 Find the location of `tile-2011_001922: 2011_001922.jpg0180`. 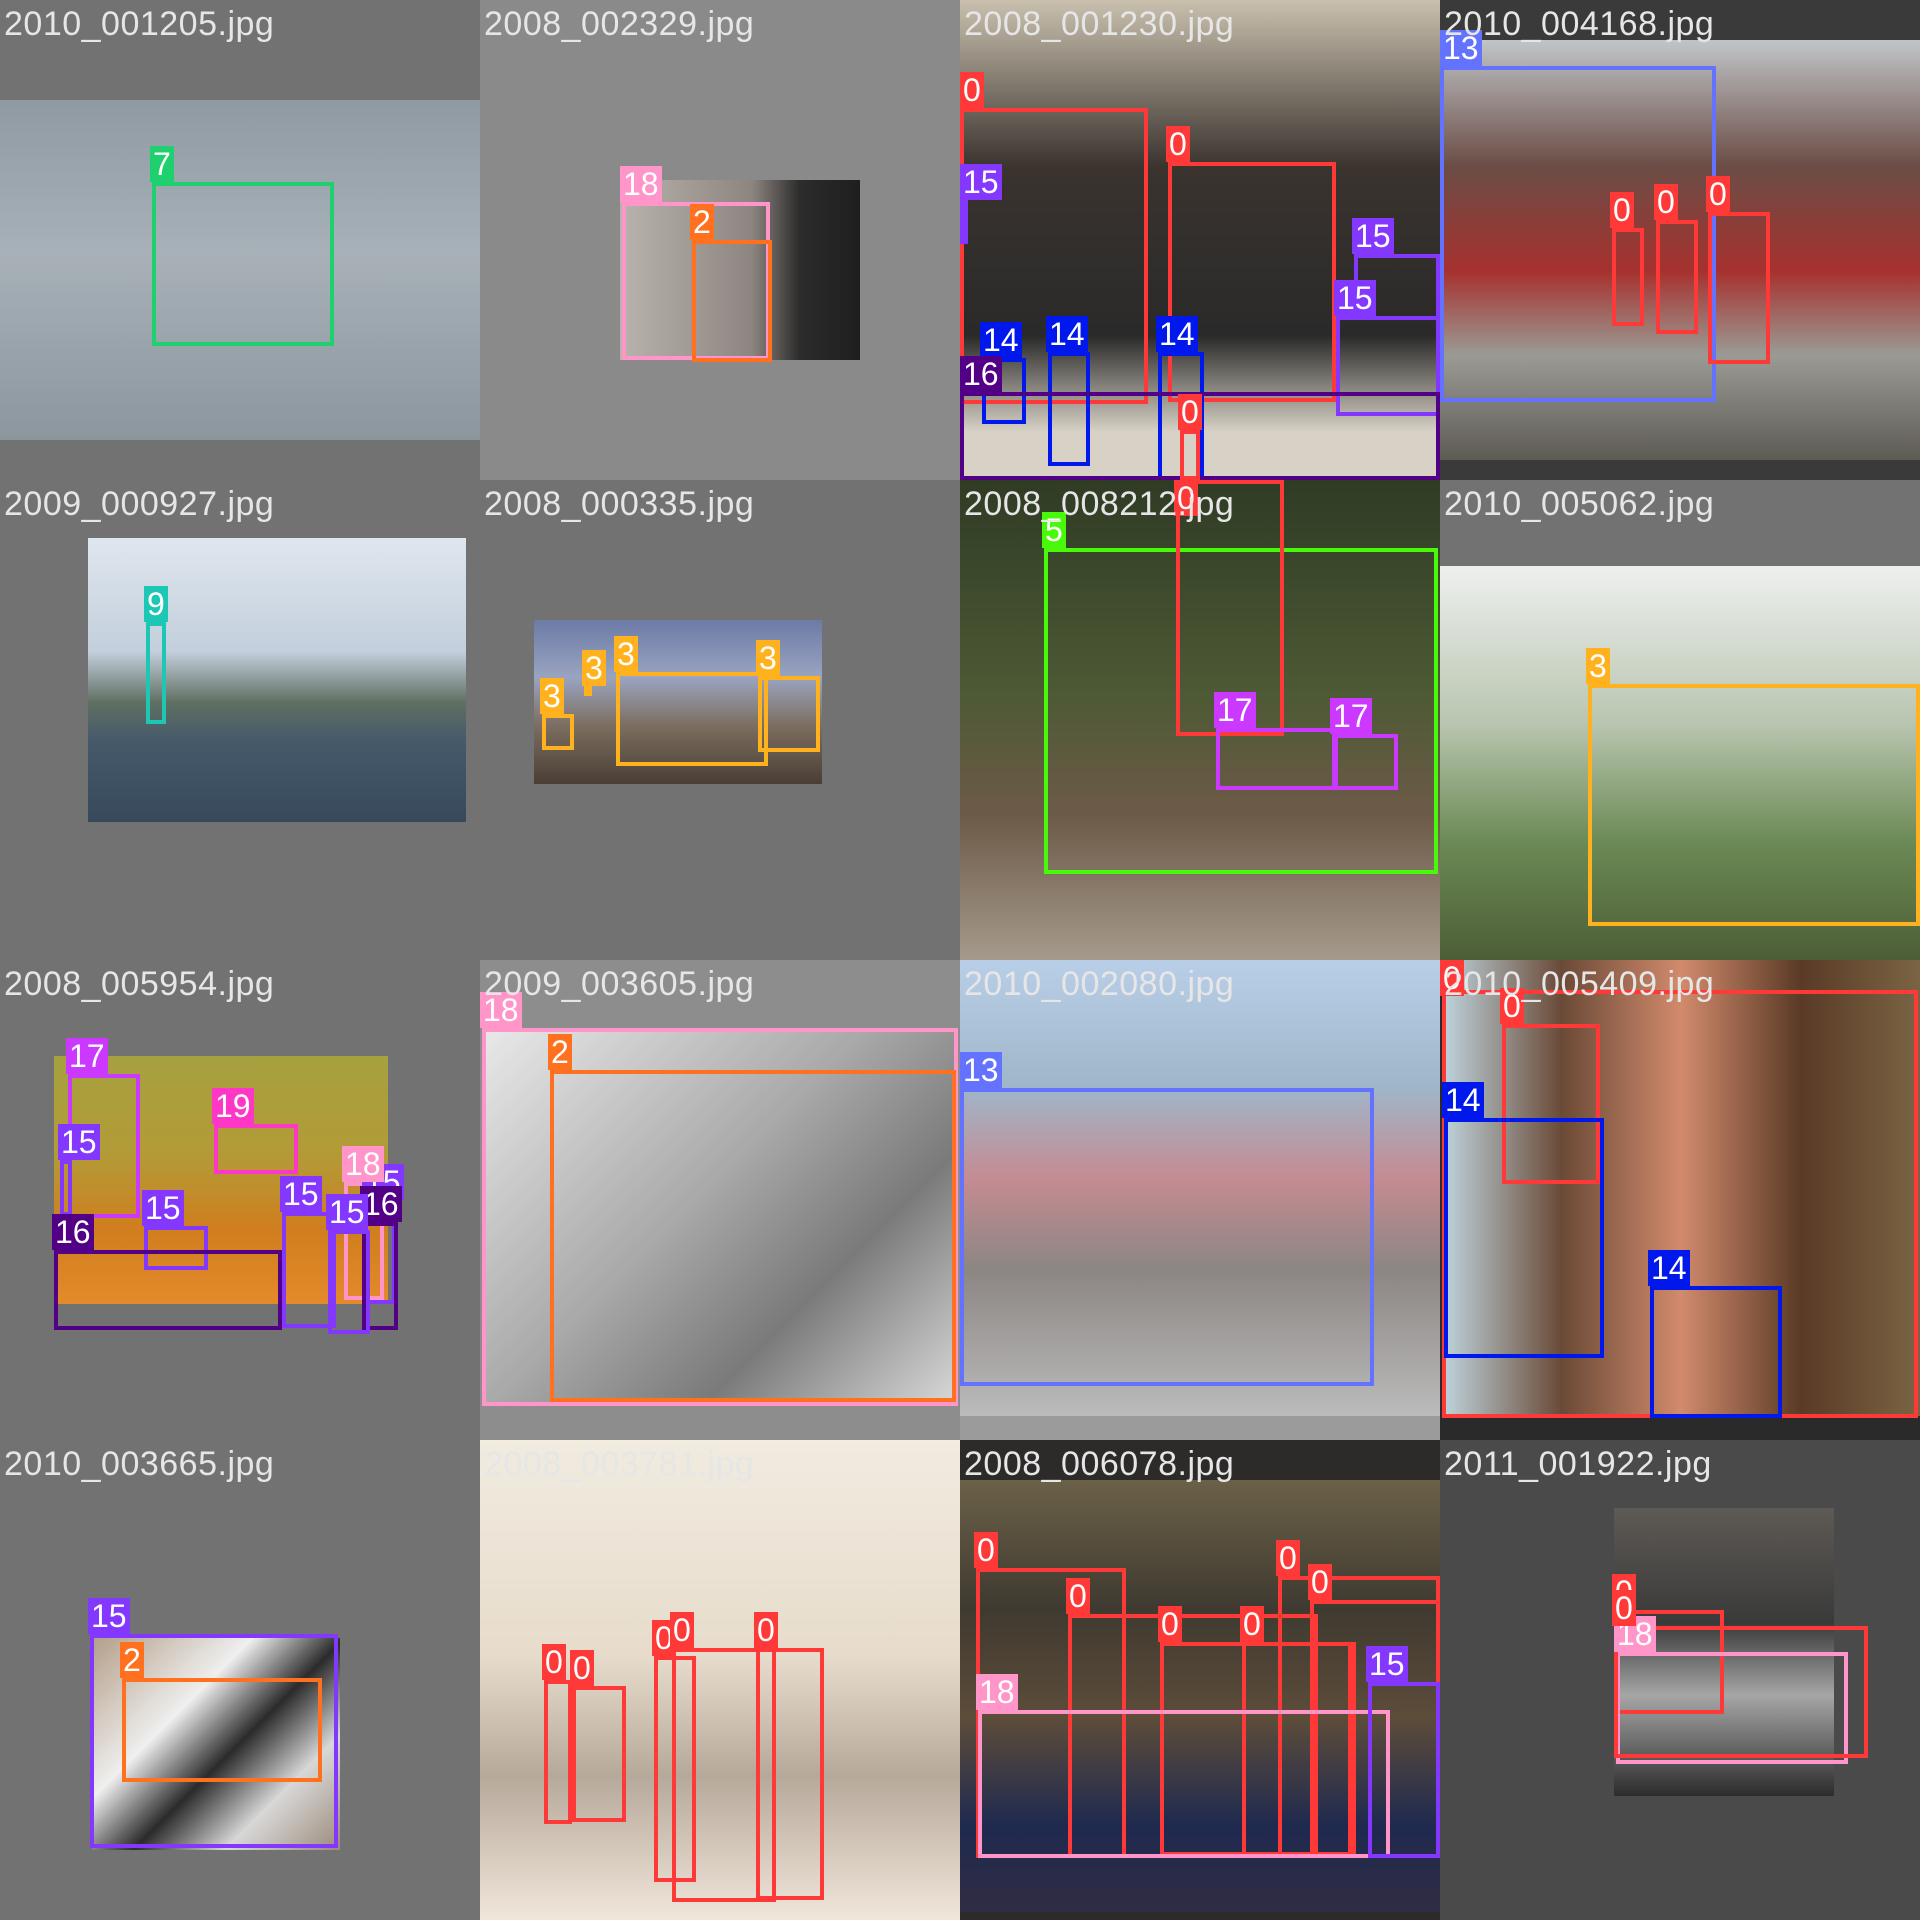

tile-2011_001922: 2011_001922.jpg0180 is located at coordinates (1680, 1680).